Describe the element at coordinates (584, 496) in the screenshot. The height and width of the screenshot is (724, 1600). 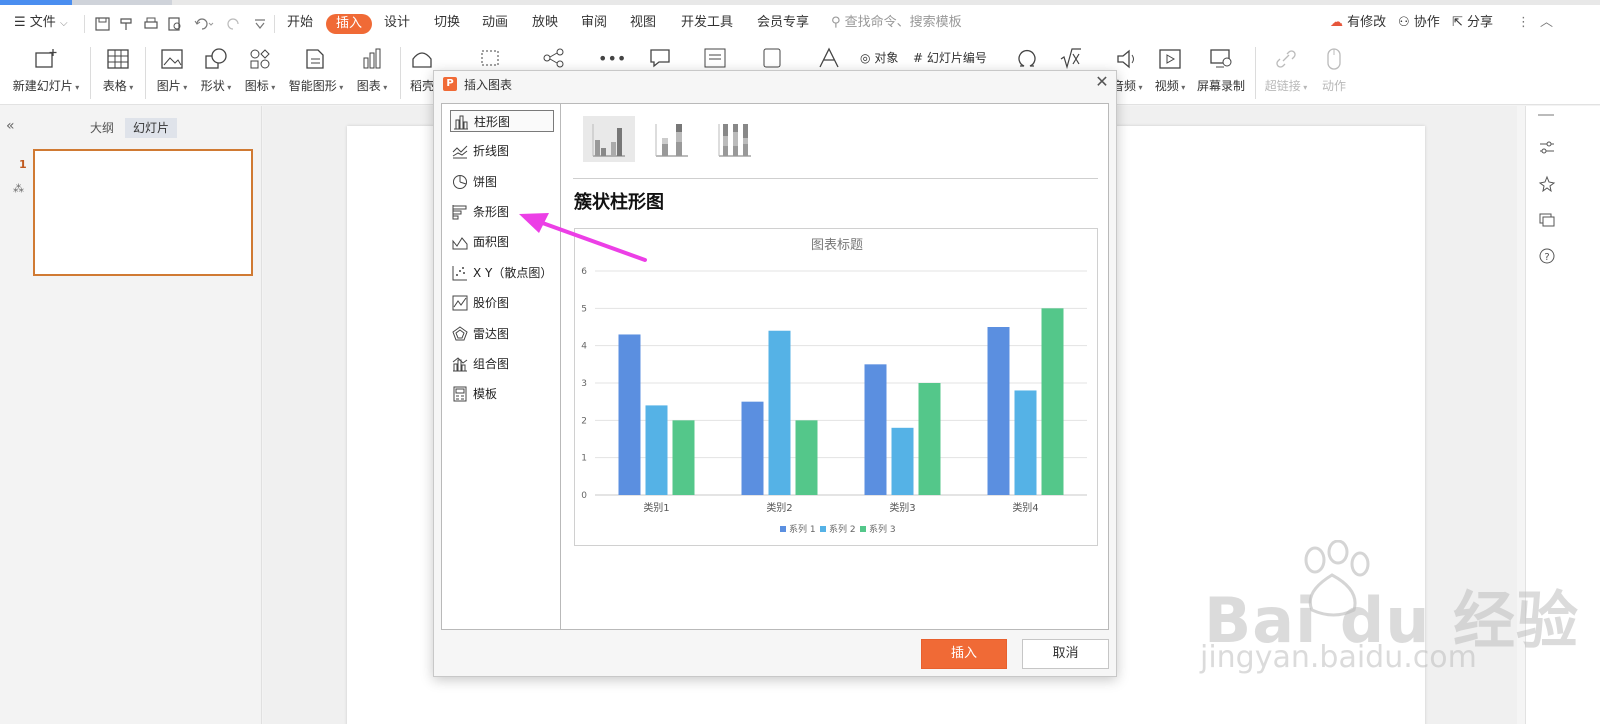
I see `y-tick-label: 0` at that location.